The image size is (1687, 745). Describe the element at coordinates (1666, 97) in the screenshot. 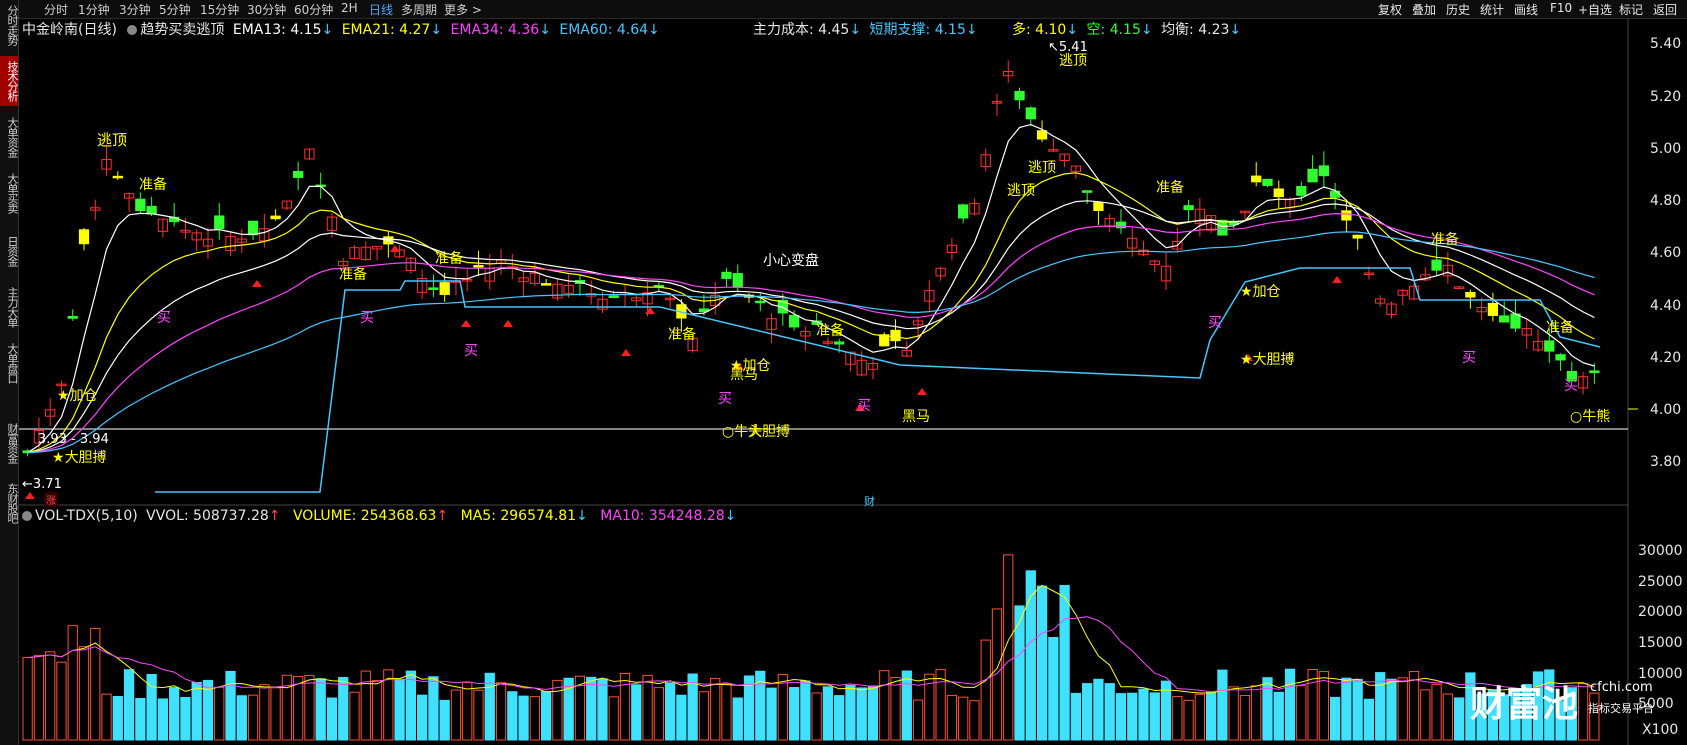

I see `price-tick: 5.20` at that location.